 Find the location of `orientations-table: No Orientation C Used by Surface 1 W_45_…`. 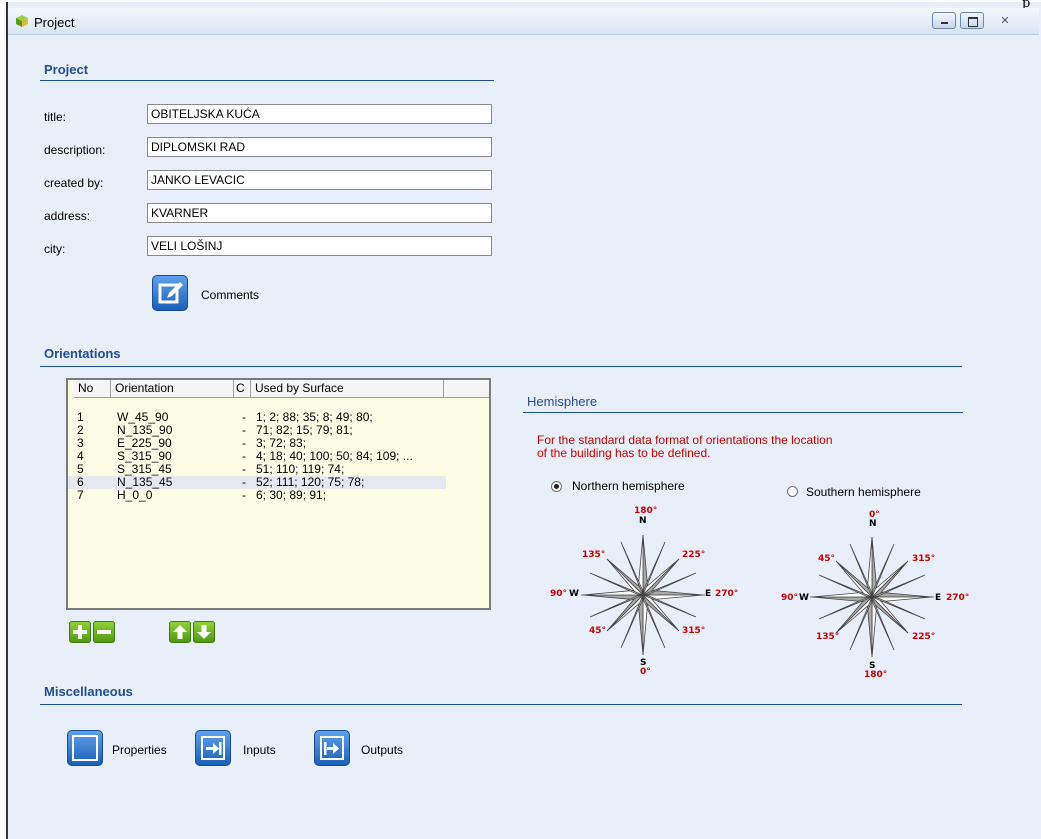

orientations-table: No Orientation C Used by Surface 1 W_45_… is located at coordinates (278, 494).